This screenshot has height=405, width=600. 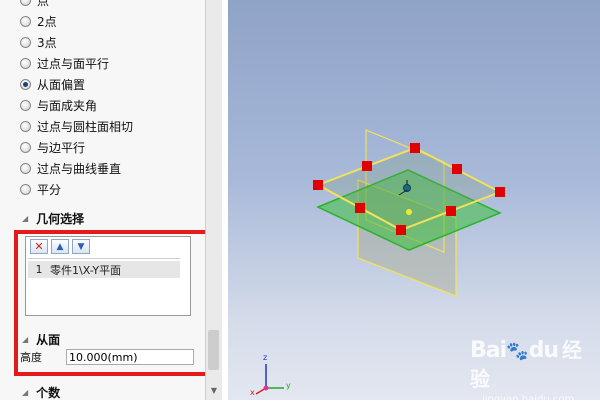 What do you see at coordinates (79, 169) in the screenshot?
I see `option-label: 过点与曲线垂直` at bounding box center [79, 169].